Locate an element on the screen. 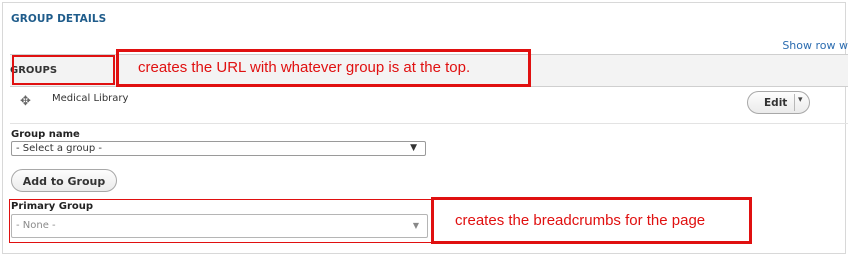 Image resolution: width=848 pixels, height=258 pixels. add-to-group-label: Add to Group is located at coordinates (64, 181).